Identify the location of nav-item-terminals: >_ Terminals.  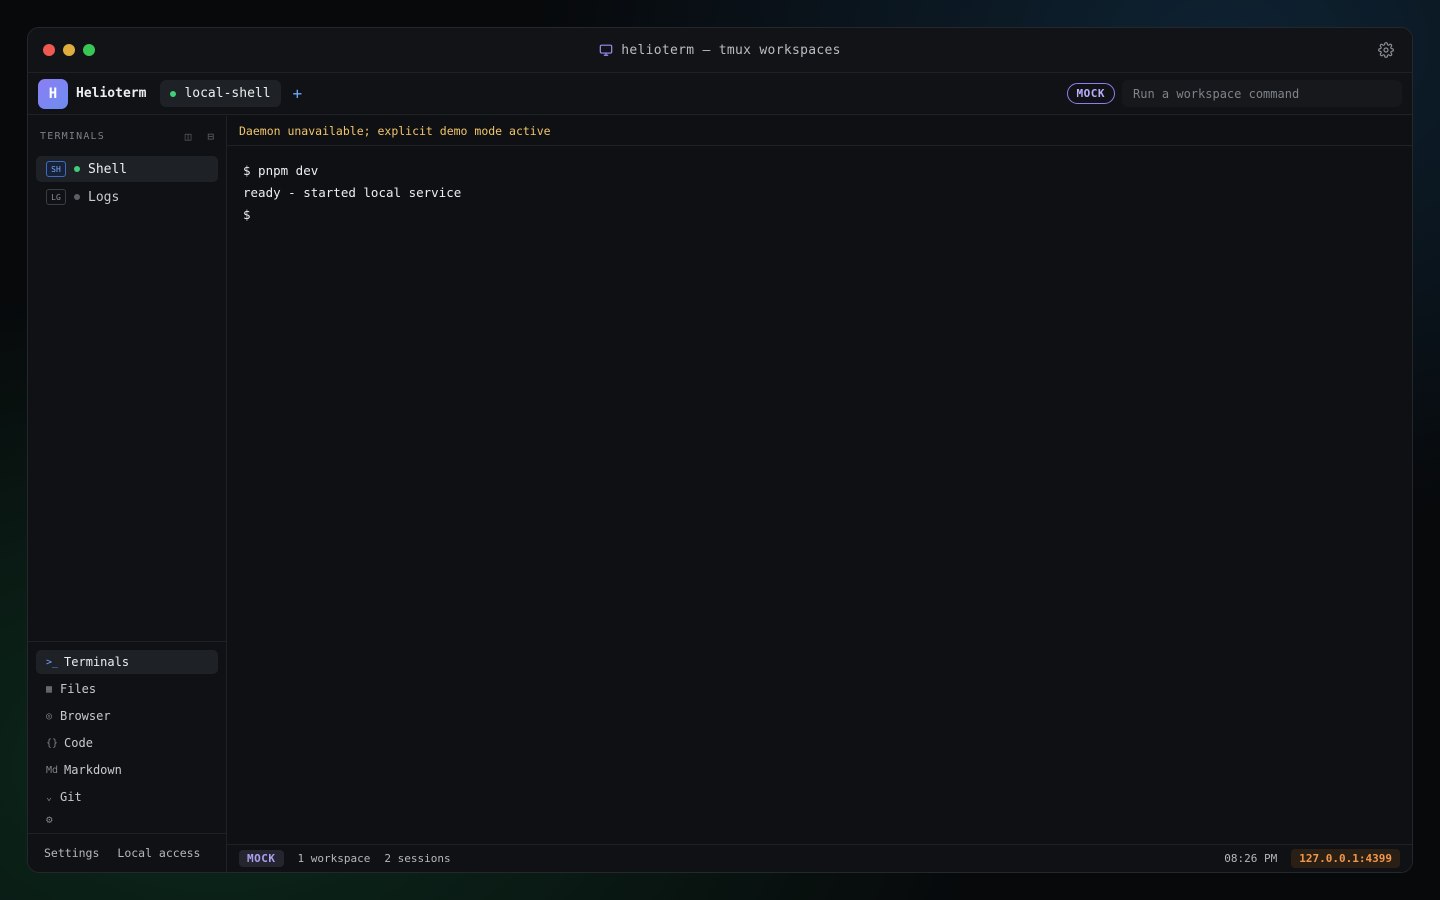
(127, 662).